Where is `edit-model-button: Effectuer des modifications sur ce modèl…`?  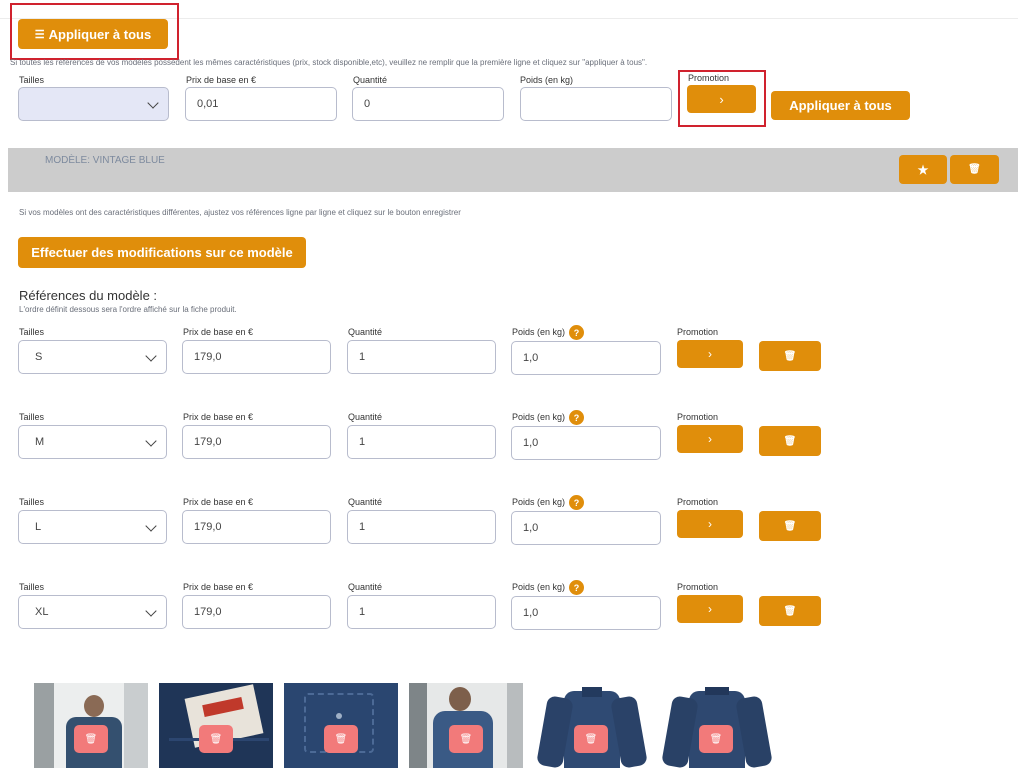 edit-model-button: Effectuer des modifications sur ce modèl… is located at coordinates (162, 252).